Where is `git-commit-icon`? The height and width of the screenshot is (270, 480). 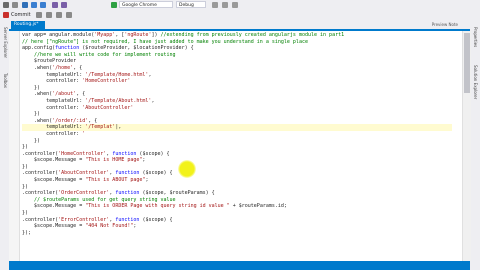
git-commit-icon is located at coordinates (6, 15).